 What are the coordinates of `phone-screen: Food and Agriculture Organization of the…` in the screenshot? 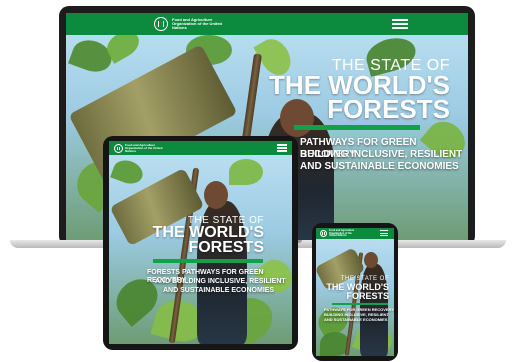 It's located at (355, 292).